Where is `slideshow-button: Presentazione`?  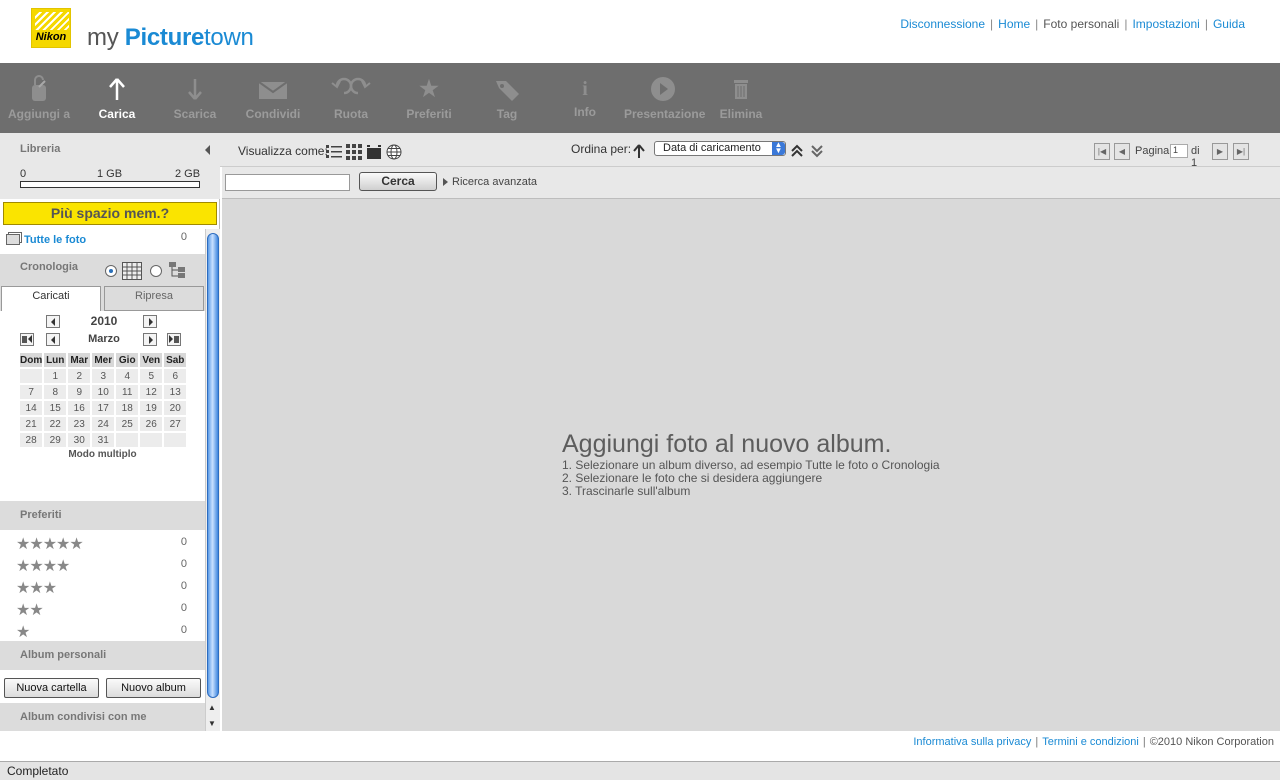
slideshow-button: Presentazione is located at coordinates (664, 98).